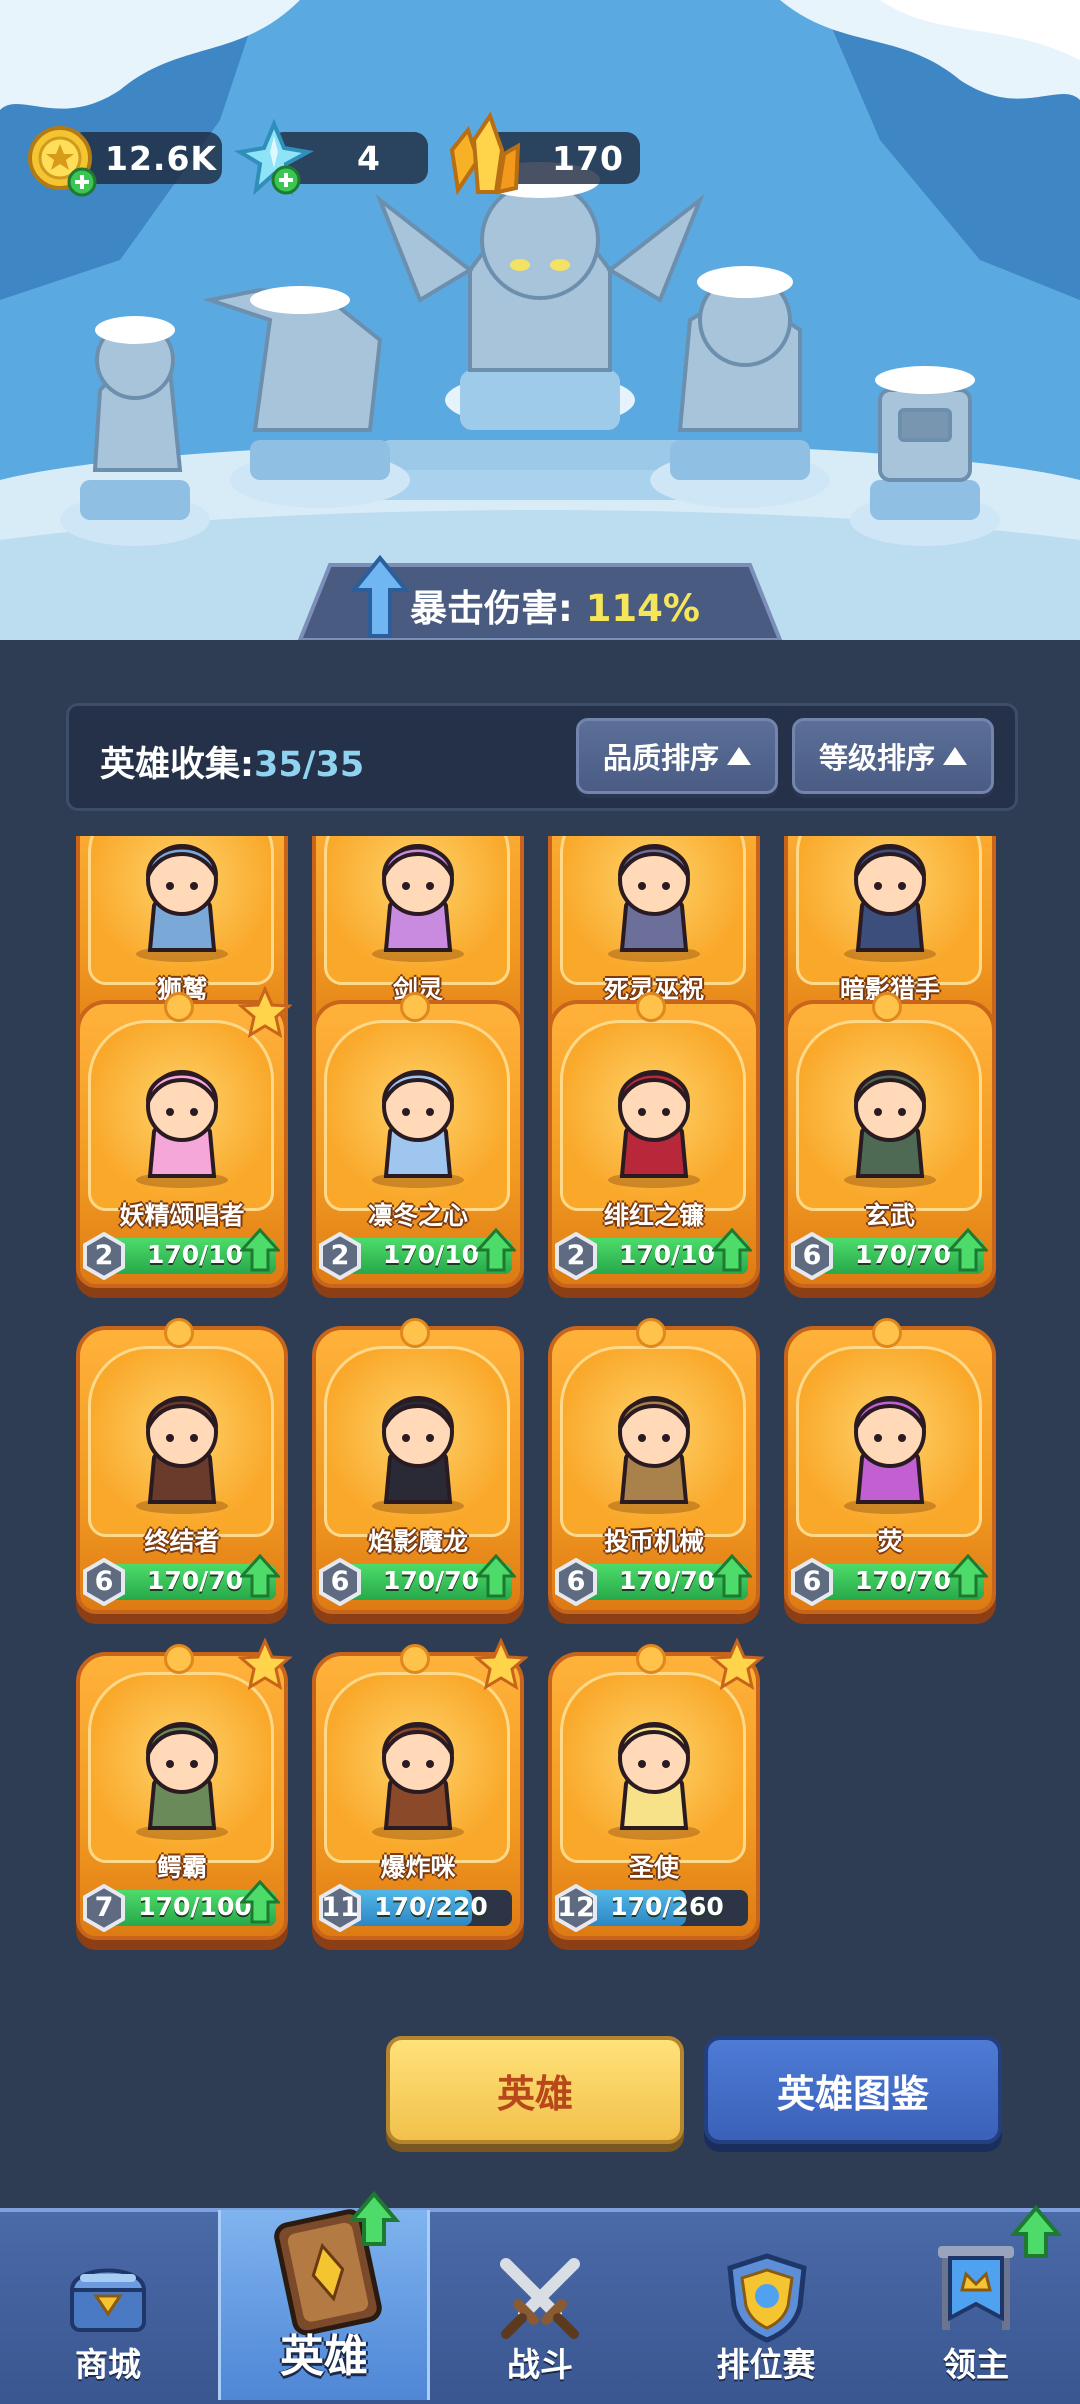 The image size is (1080, 2404). What do you see at coordinates (876, 758) in the screenshot?
I see `sort-level-label: 等级排序` at bounding box center [876, 758].